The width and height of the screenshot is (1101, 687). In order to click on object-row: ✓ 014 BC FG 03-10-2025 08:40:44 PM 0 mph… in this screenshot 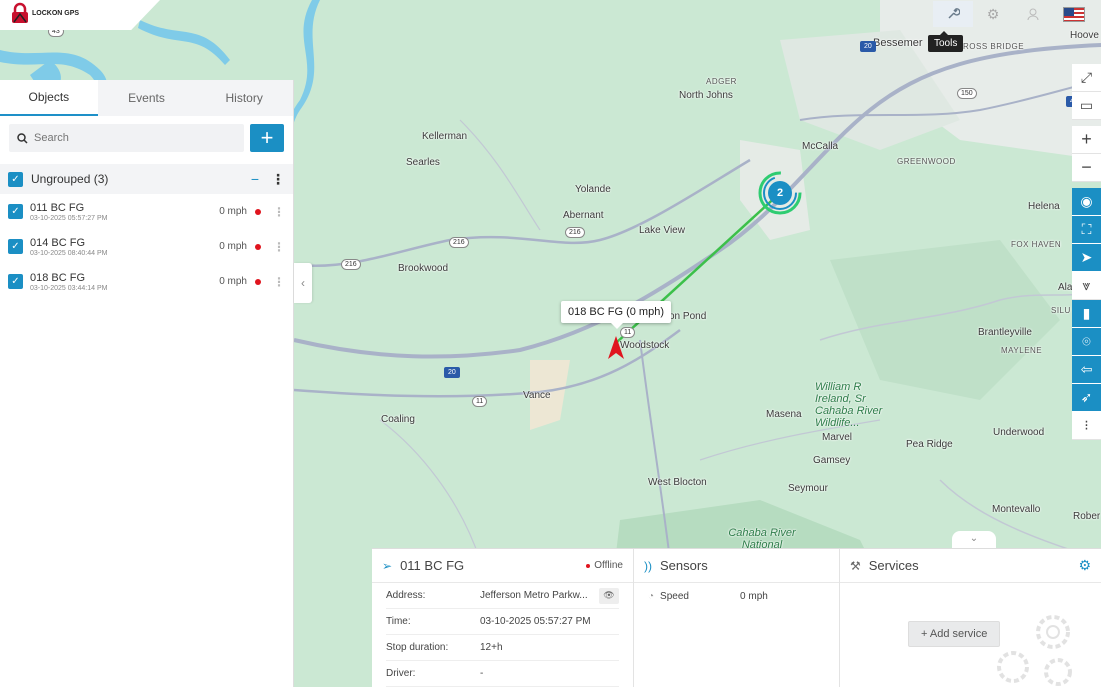, I will do `click(146, 246)`.